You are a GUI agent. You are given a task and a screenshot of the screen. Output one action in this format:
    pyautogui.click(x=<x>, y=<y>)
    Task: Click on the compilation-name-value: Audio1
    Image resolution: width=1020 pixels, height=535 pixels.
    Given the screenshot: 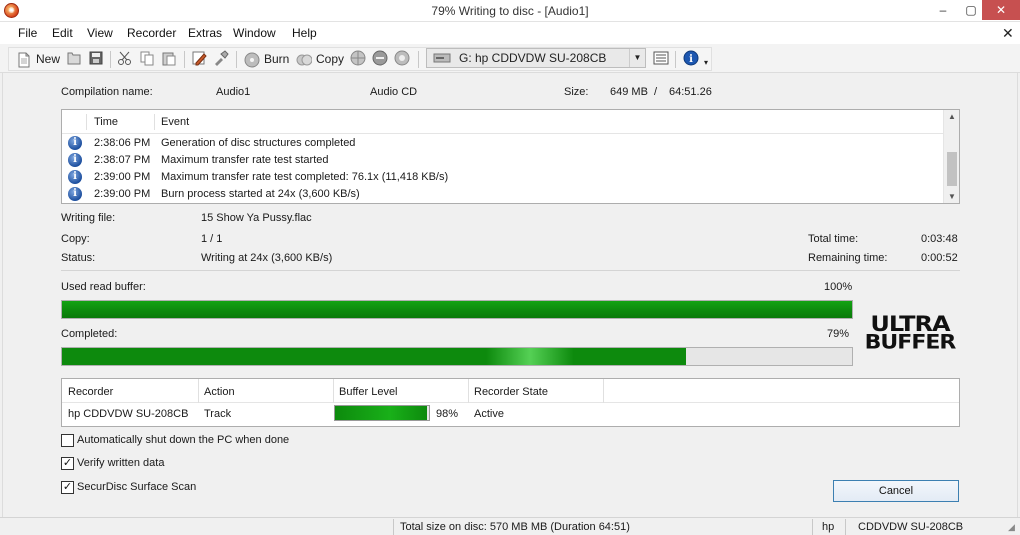 What is the action you would take?
    pyautogui.click(x=233, y=92)
    